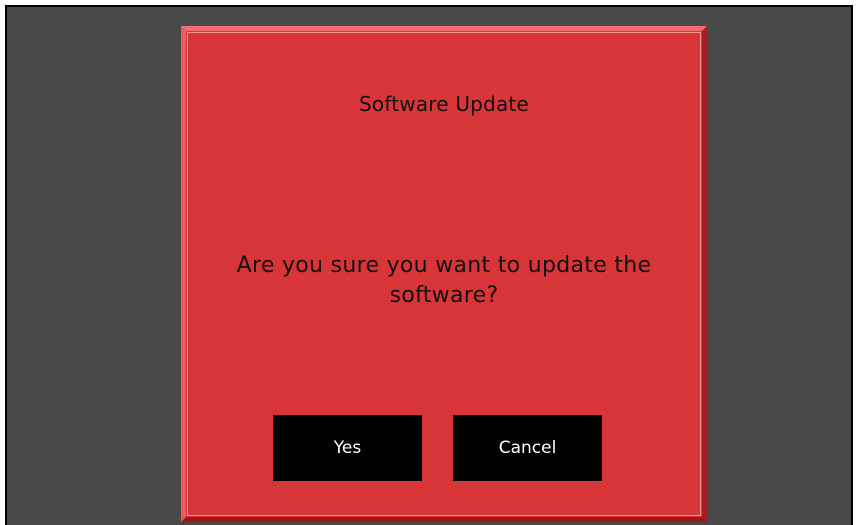 Image resolution: width=858 pixels, height=525 pixels. What do you see at coordinates (347, 448) in the screenshot?
I see `yes-button: Yes` at bounding box center [347, 448].